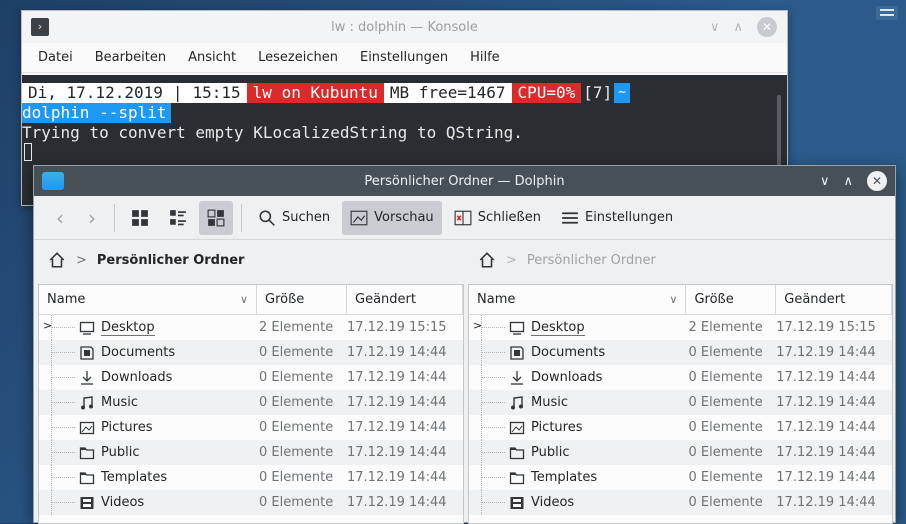  I want to click on menu-ansicht: Ansicht, so click(212, 57).